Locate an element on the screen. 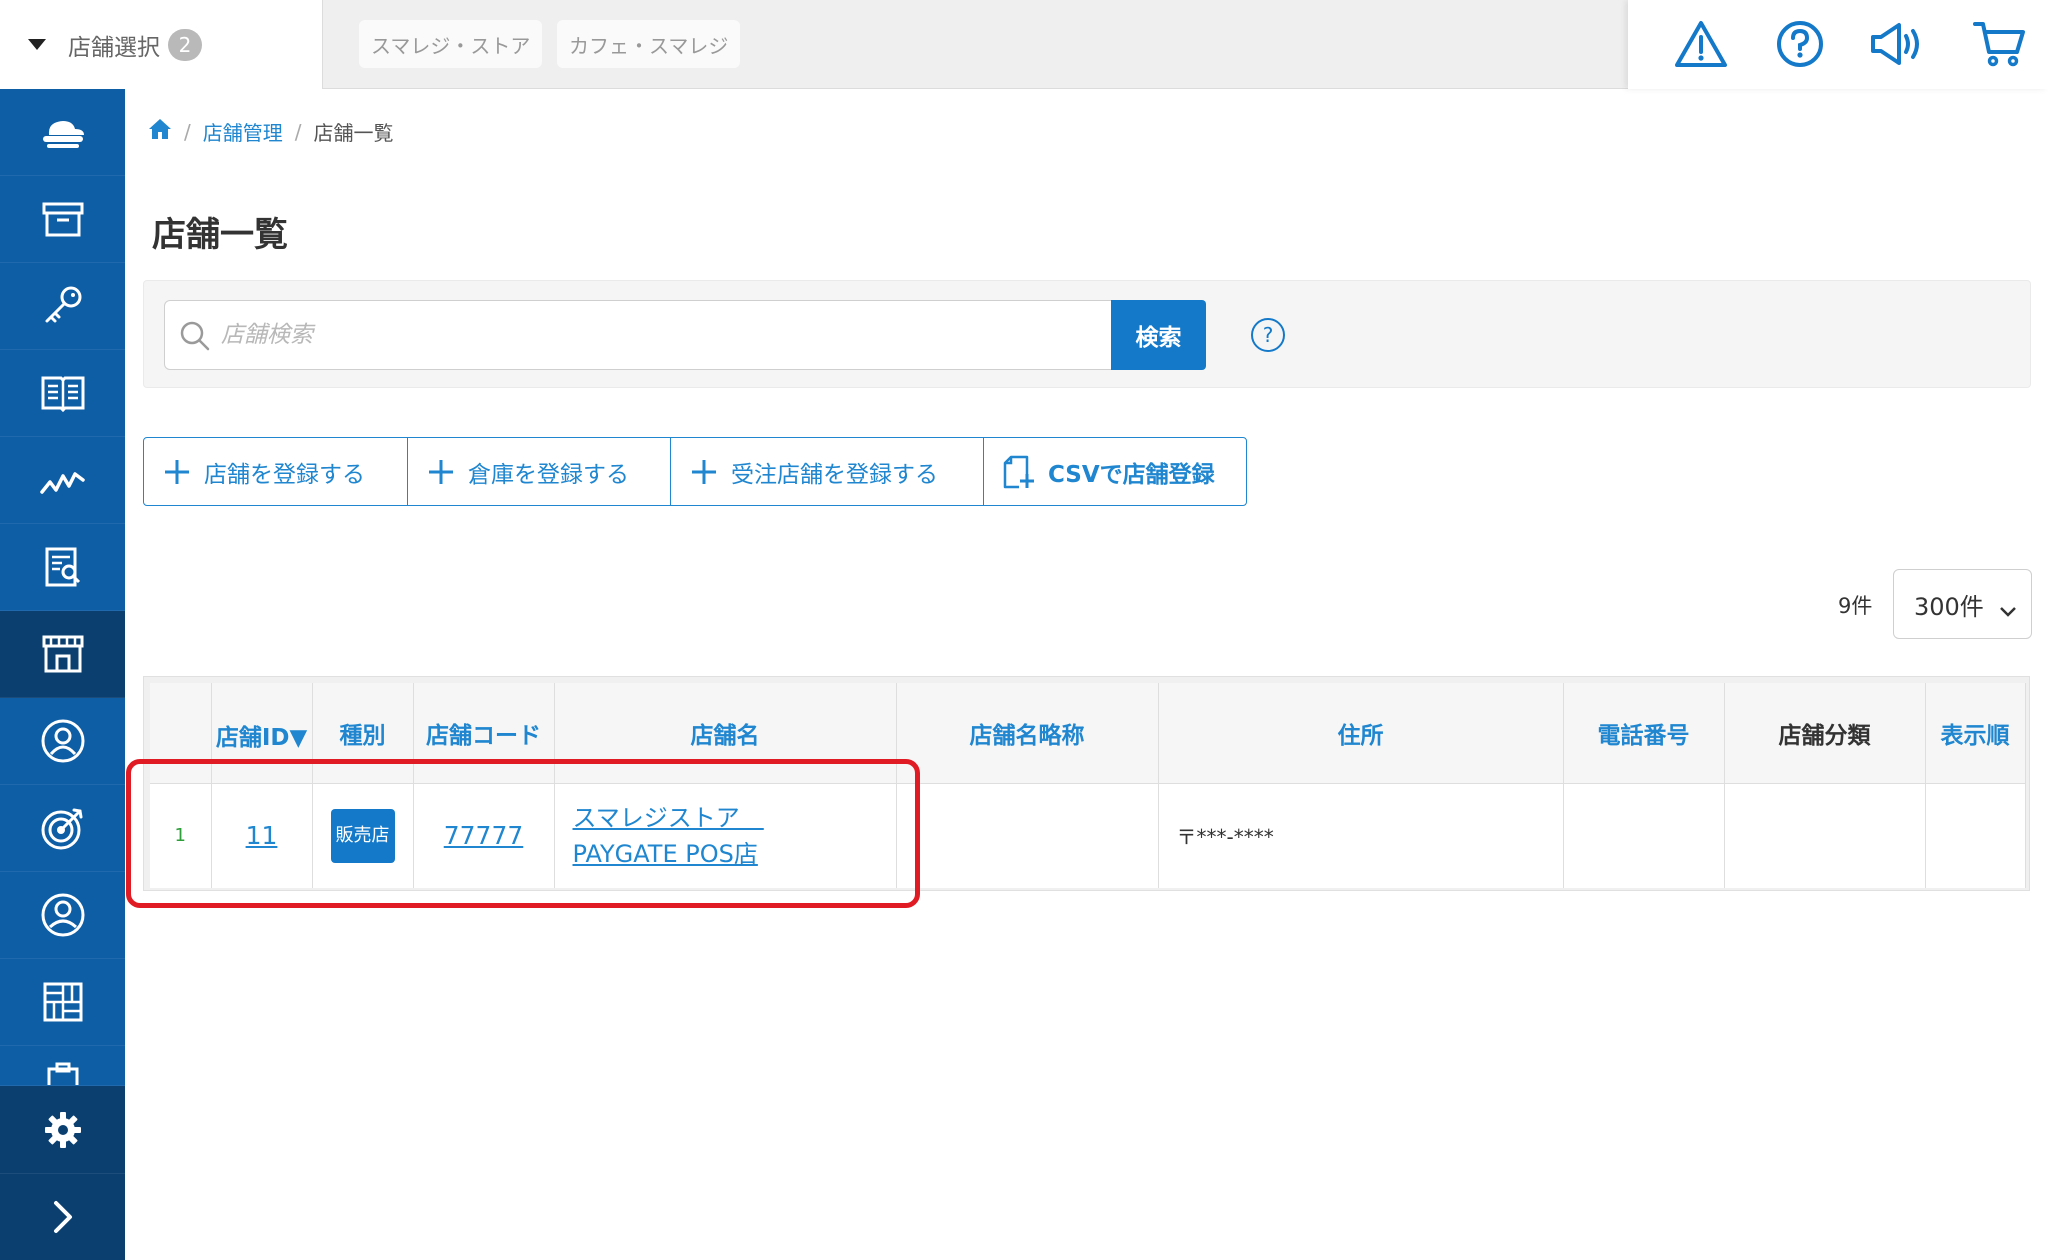 Image resolution: width=2048 pixels, height=1260 pixels. target-icon is located at coordinates (62, 828).